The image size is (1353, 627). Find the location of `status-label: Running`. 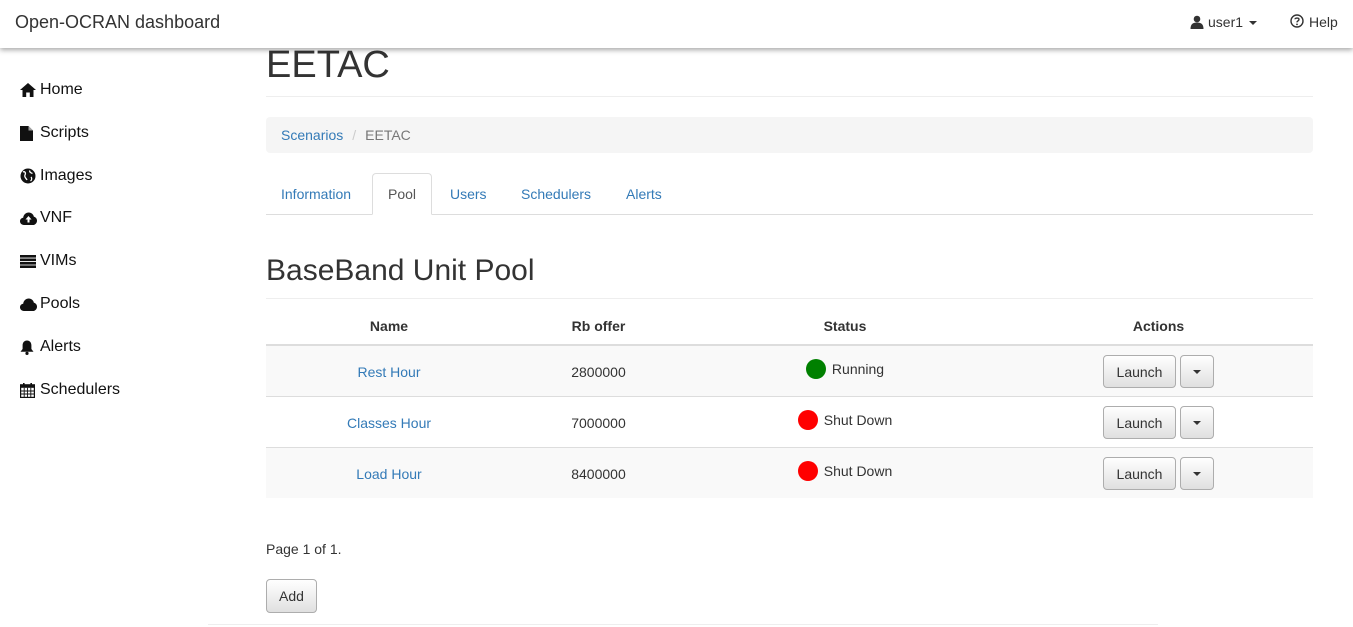

status-label: Running is located at coordinates (858, 369).